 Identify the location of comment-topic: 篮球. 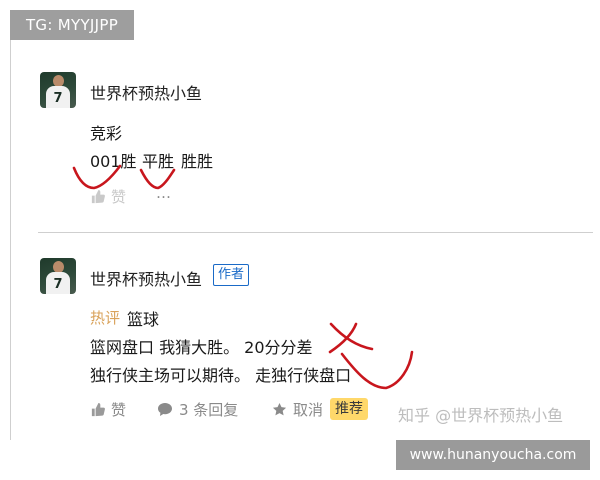
(143, 319).